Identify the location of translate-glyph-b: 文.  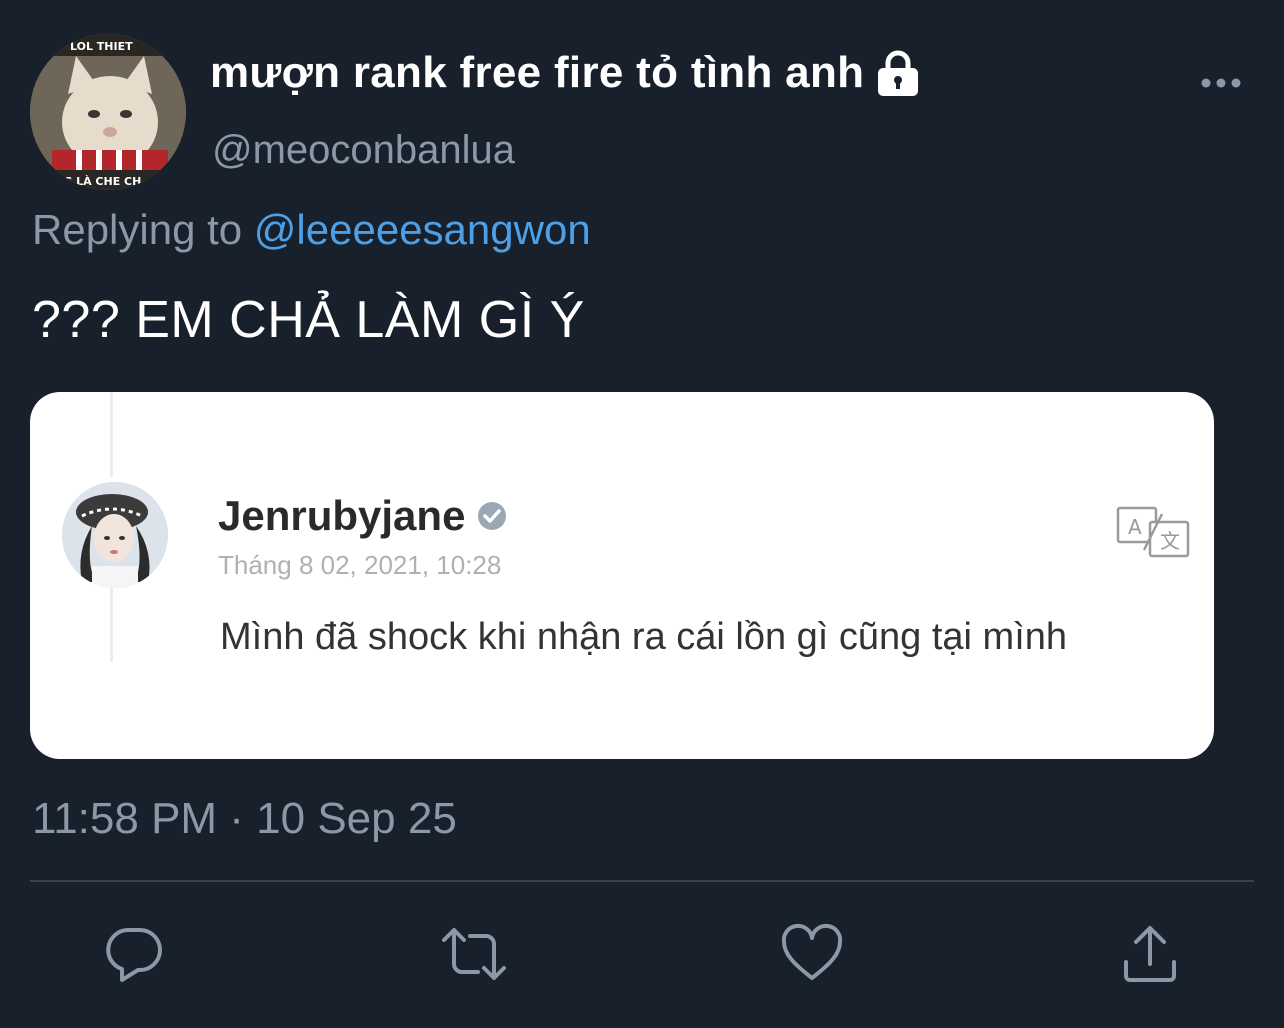
(1170, 541).